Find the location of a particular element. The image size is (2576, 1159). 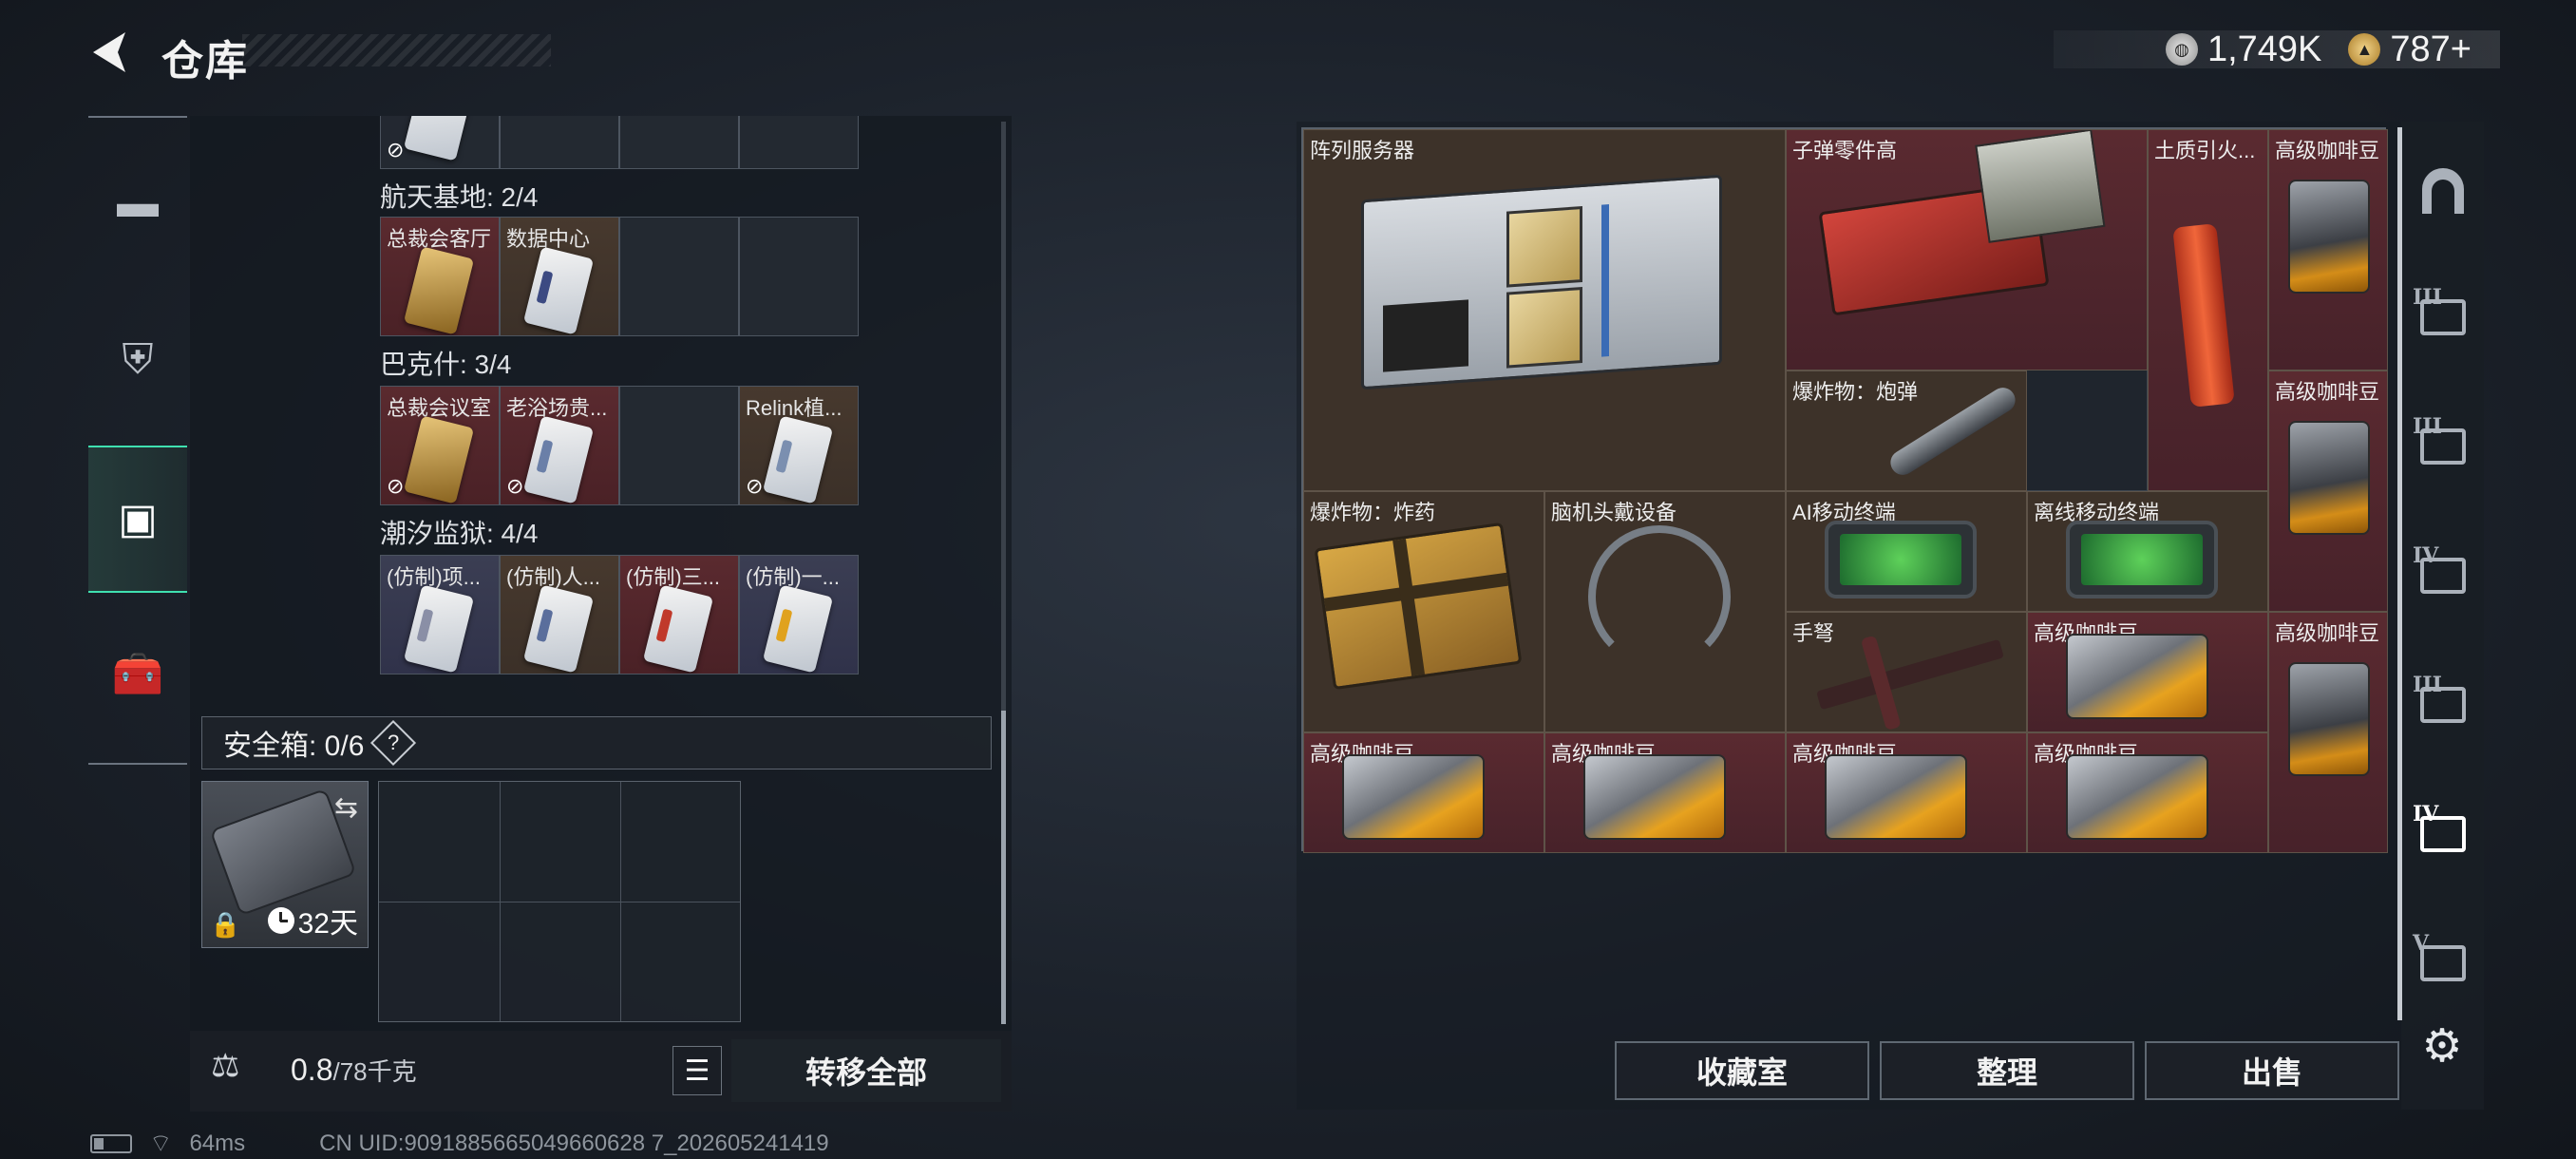

stash-item: 离线移动终端 is located at coordinates (2147, 551).